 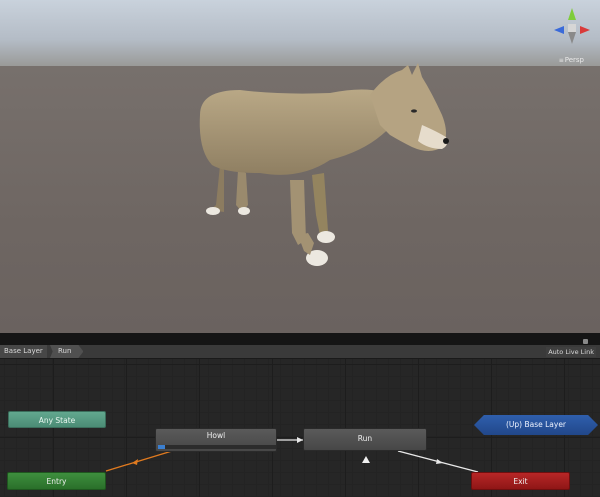 I want to click on auto-live-link-toggle: Auto Live Link, so click(x=571, y=352).